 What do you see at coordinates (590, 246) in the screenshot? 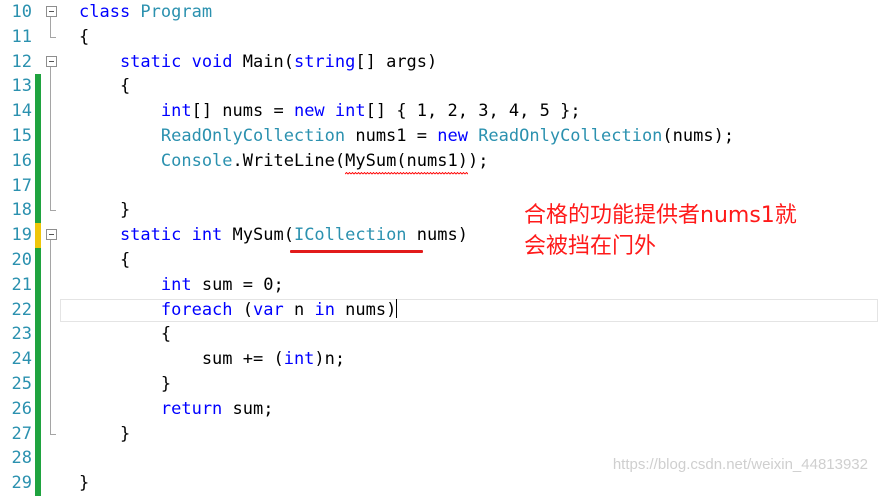
I see `annotation-line-2: 会被挡在门外` at bounding box center [590, 246].